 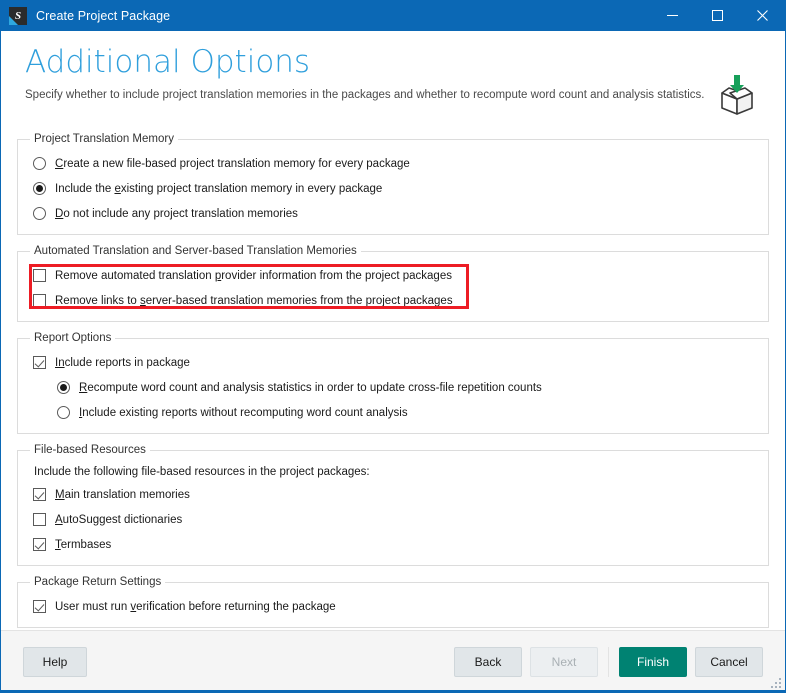 What do you see at coordinates (98, 582) in the screenshot?
I see `group-legend: Package Return Settings` at bounding box center [98, 582].